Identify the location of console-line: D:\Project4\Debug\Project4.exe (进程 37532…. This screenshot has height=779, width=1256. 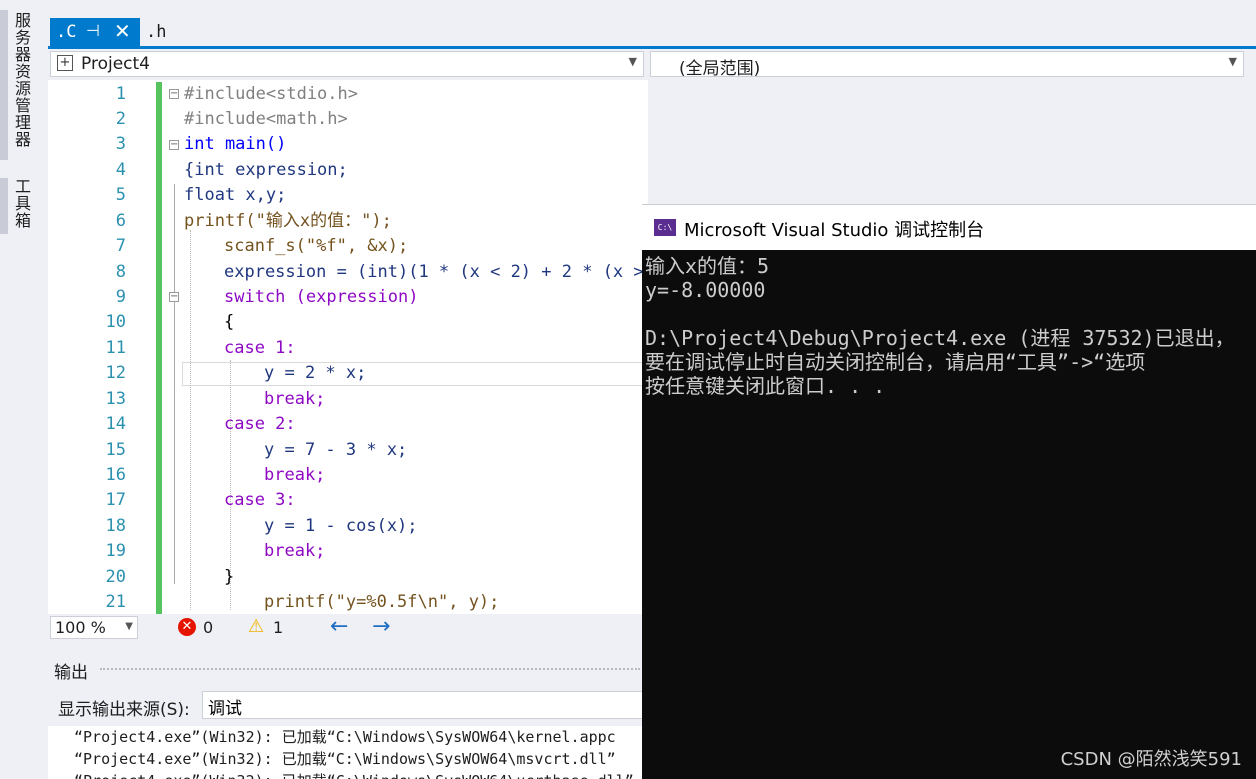
(940, 338).